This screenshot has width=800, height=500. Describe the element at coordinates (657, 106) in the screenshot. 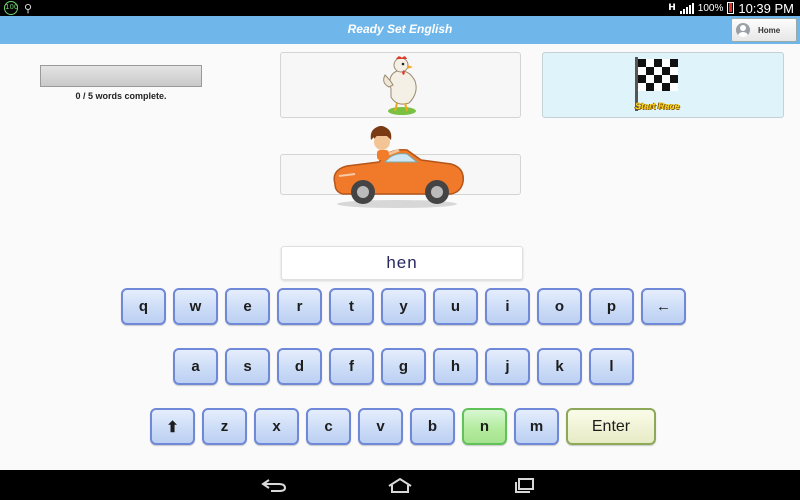

I see `start-race-label: Start Race` at that location.